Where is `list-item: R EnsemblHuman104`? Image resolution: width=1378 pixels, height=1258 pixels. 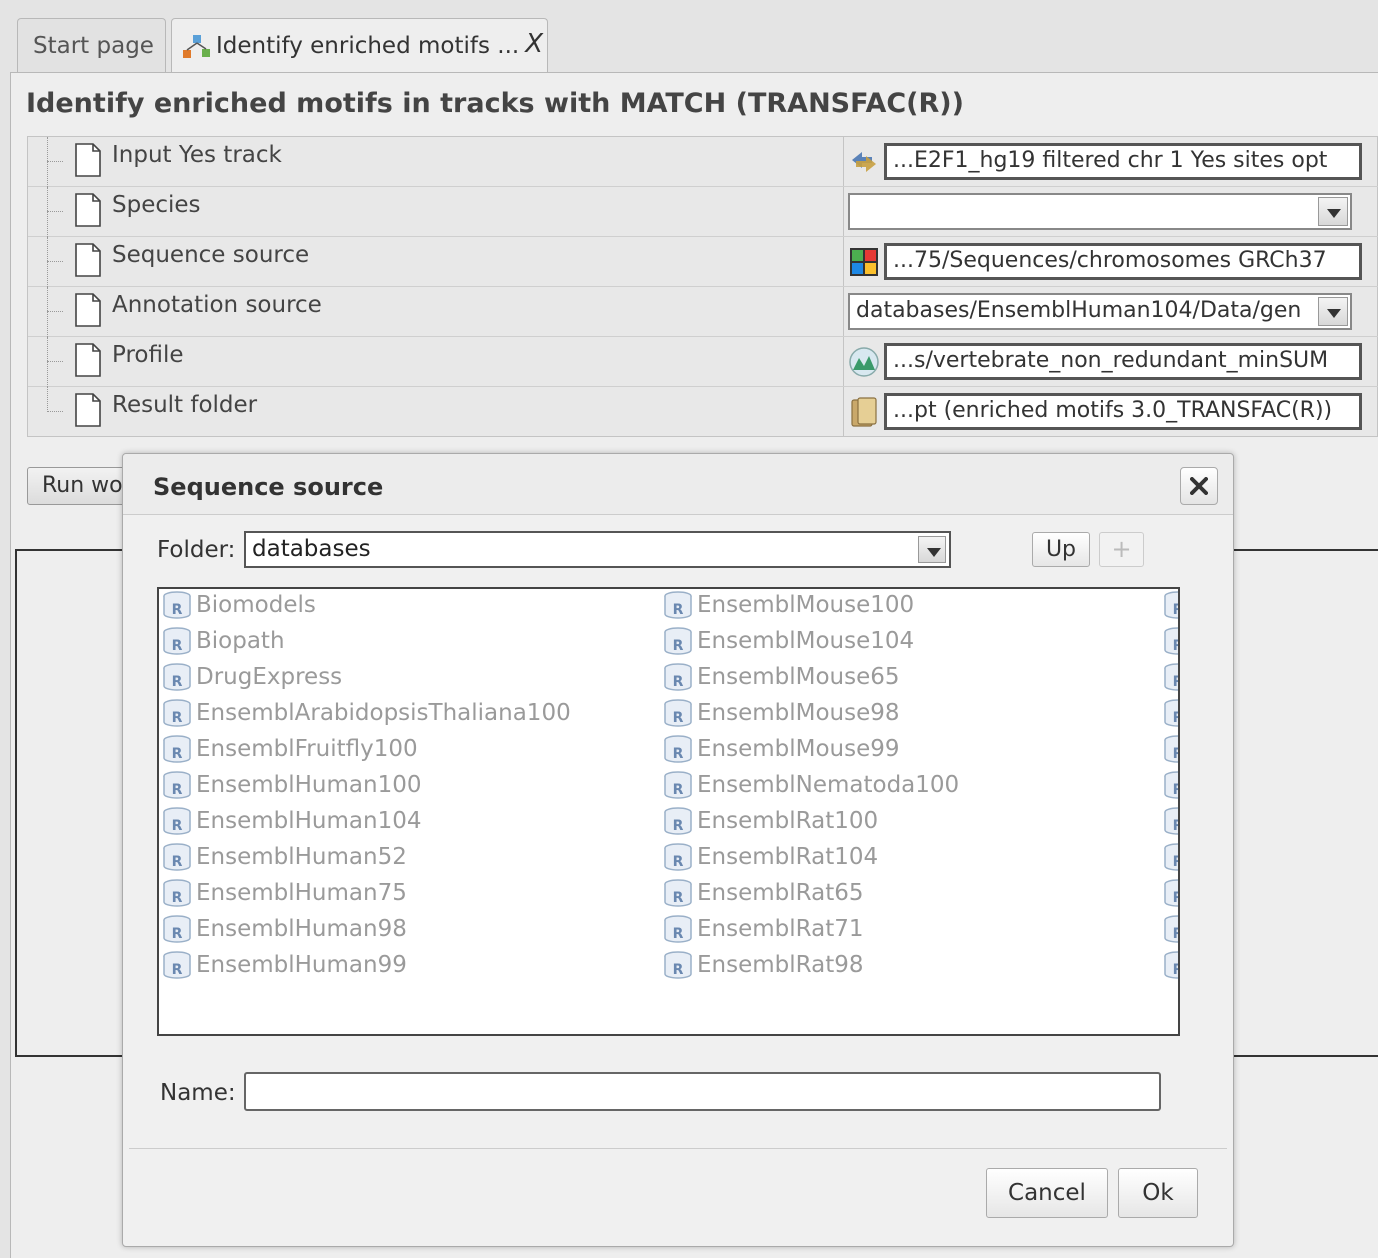 list-item: R EnsemblHuman104 is located at coordinates (366, 821).